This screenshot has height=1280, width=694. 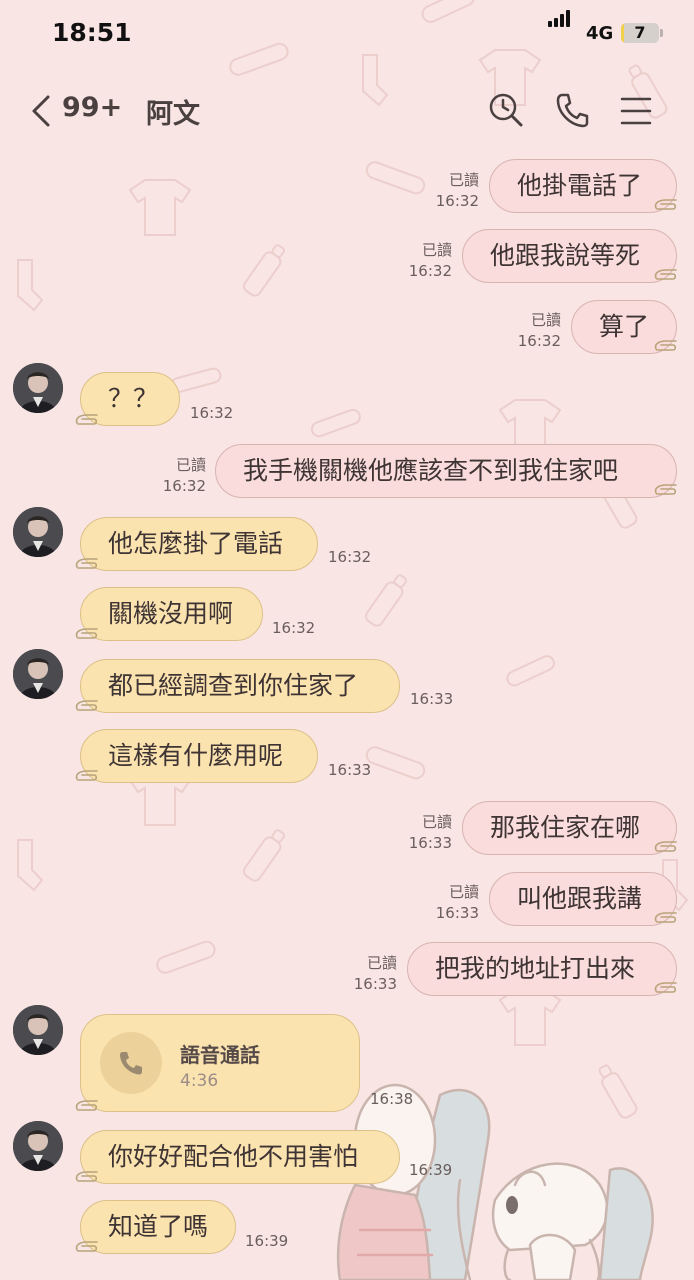 I want to click on call-icon-circle, so click(x=131, y=1063).